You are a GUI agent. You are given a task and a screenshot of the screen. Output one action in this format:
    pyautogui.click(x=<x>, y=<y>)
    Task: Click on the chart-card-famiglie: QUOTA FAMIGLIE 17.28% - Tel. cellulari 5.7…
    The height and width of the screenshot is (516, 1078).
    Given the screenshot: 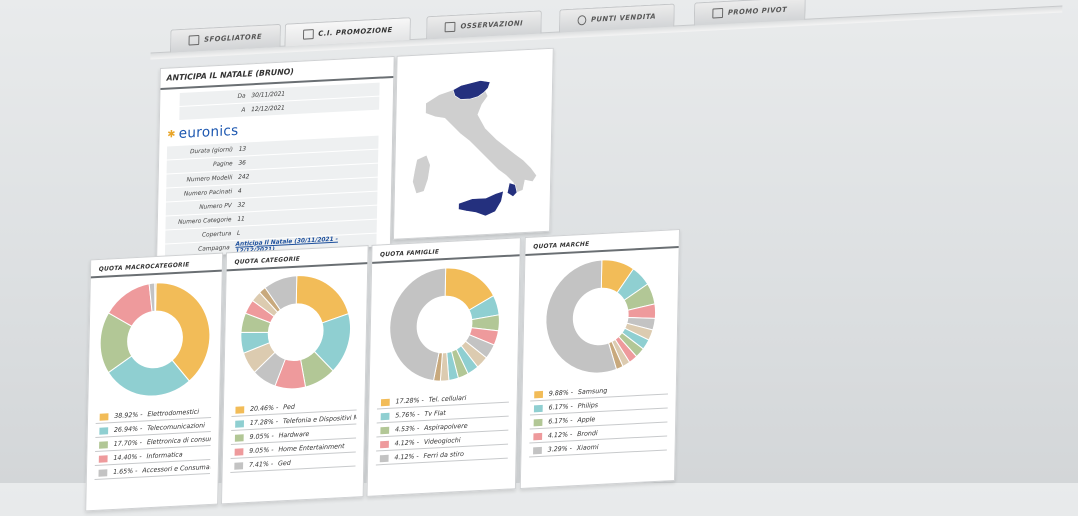 What is the action you would take?
    pyautogui.click(x=443, y=367)
    